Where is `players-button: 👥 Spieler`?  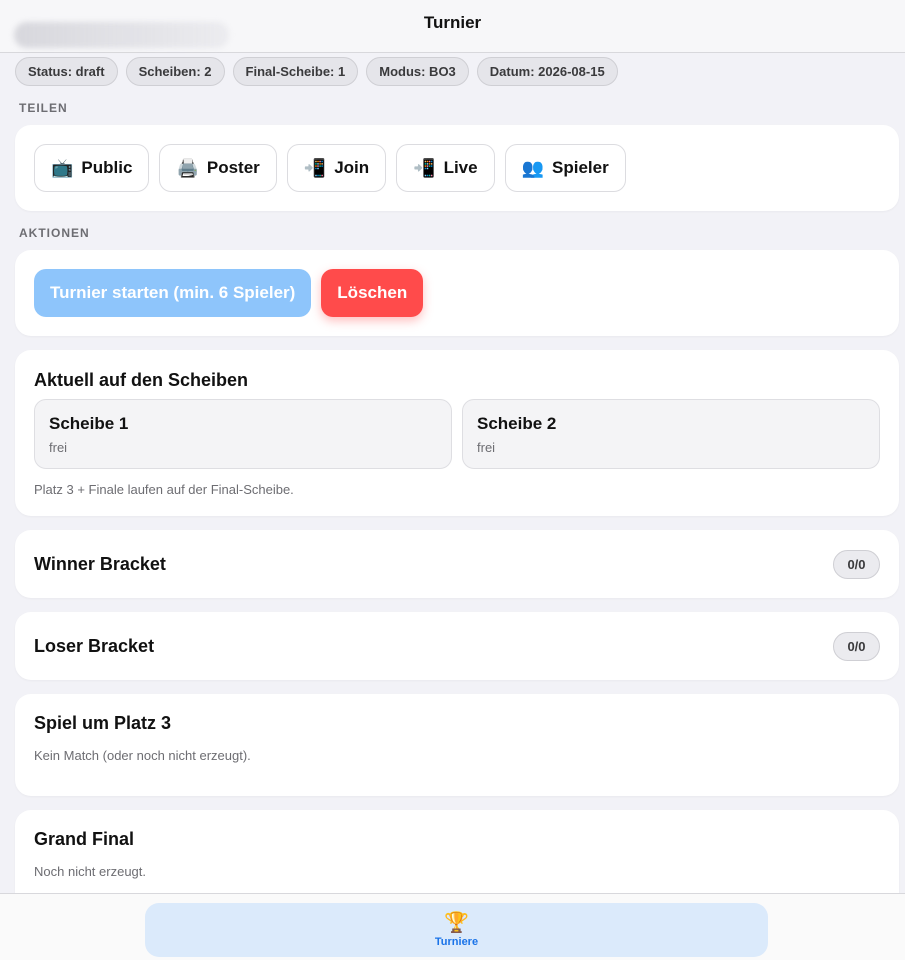
players-button: 👥 Spieler is located at coordinates (565, 168).